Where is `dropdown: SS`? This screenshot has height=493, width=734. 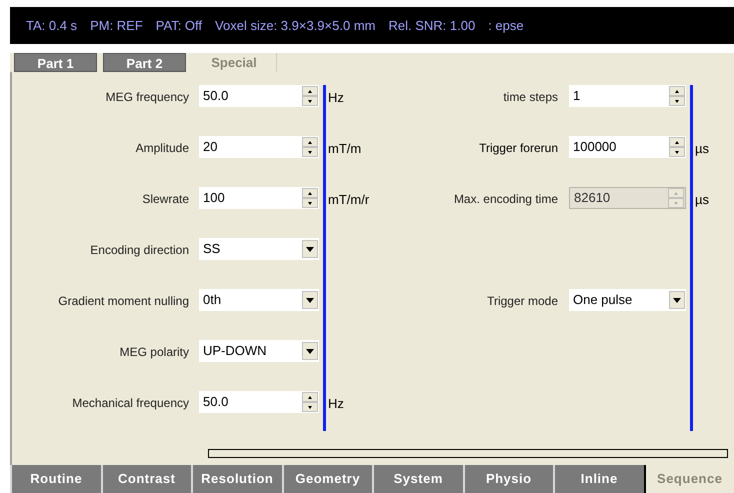 dropdown: SS is located at coordinates (259, 249).